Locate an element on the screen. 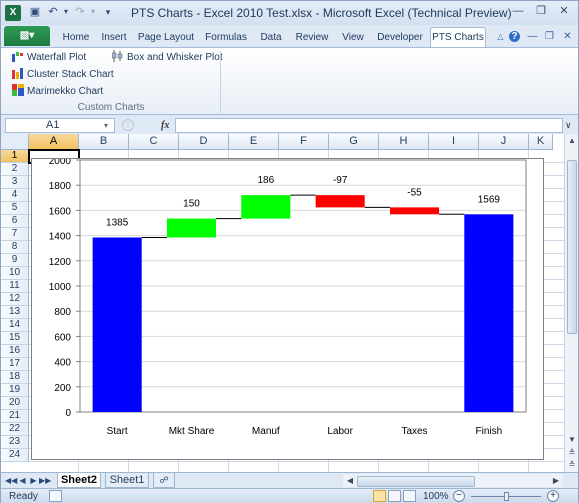 The width and height of the screenshot is (579, 503). normal-view-icon is located at coordinates (379, 496).